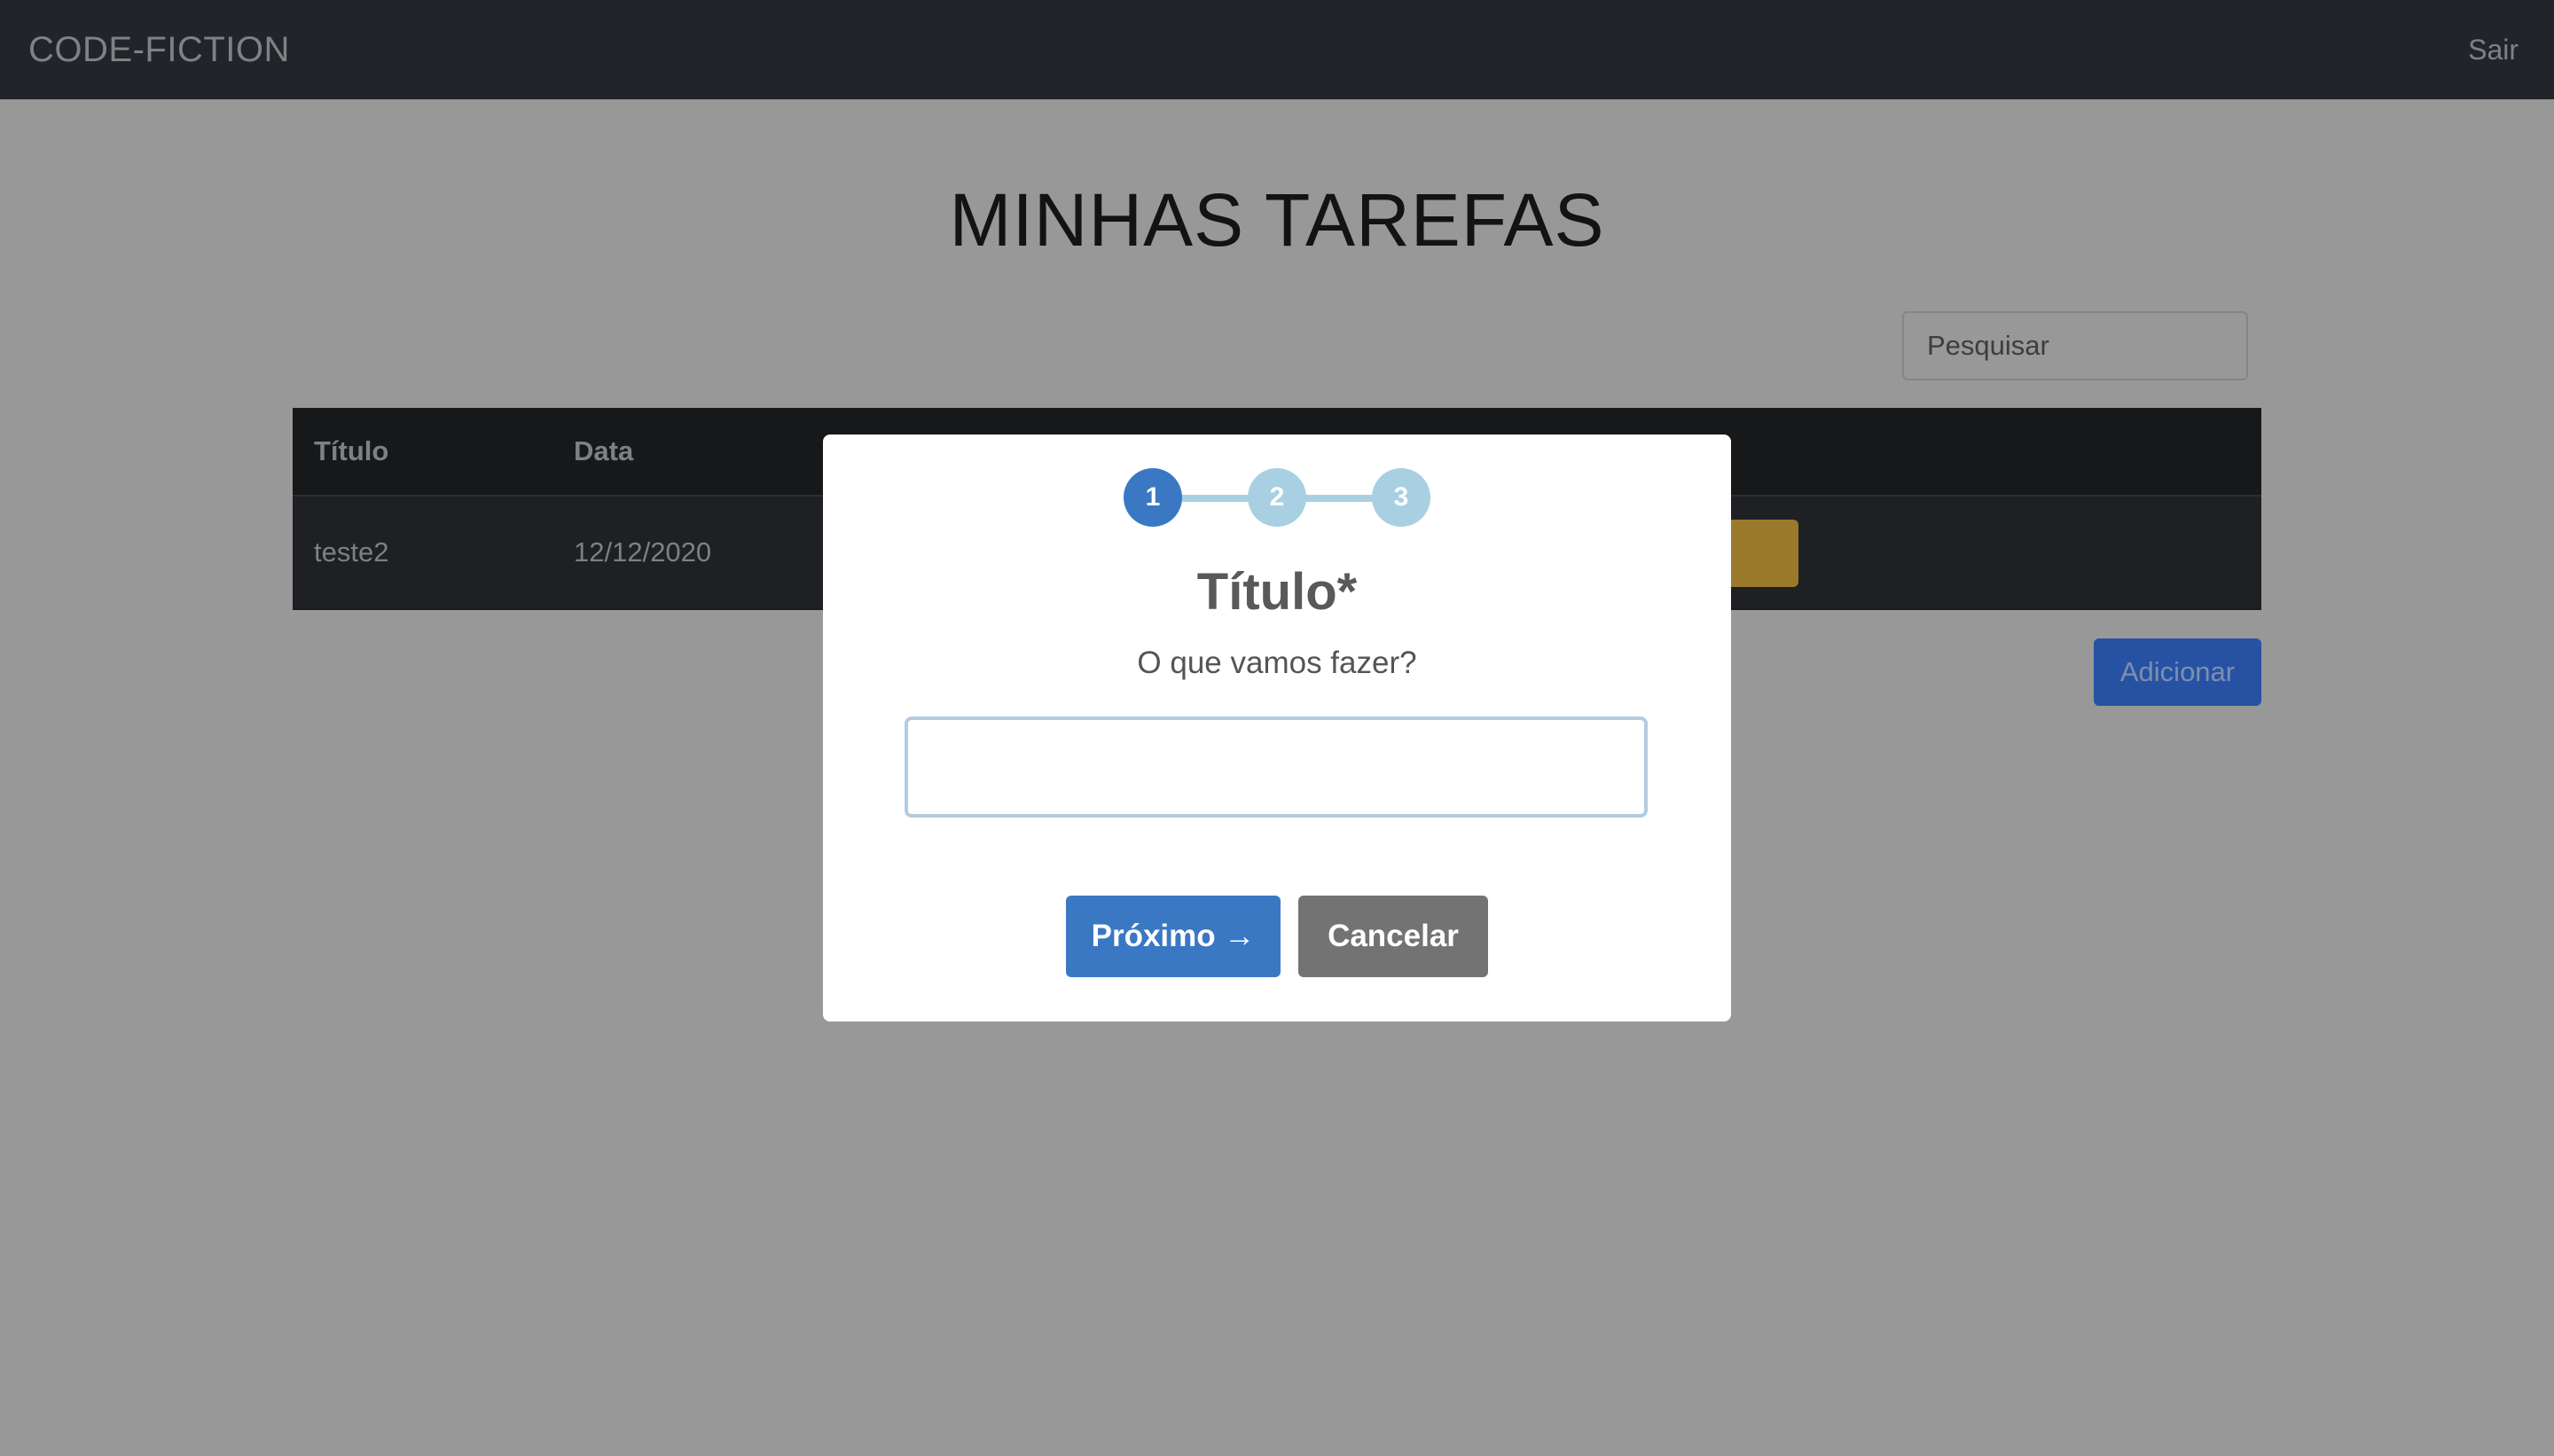  Describe the element at coordinates (1277, 220) in the screenshot. I see `page-title: MINHAS TAREFAS` at that location.